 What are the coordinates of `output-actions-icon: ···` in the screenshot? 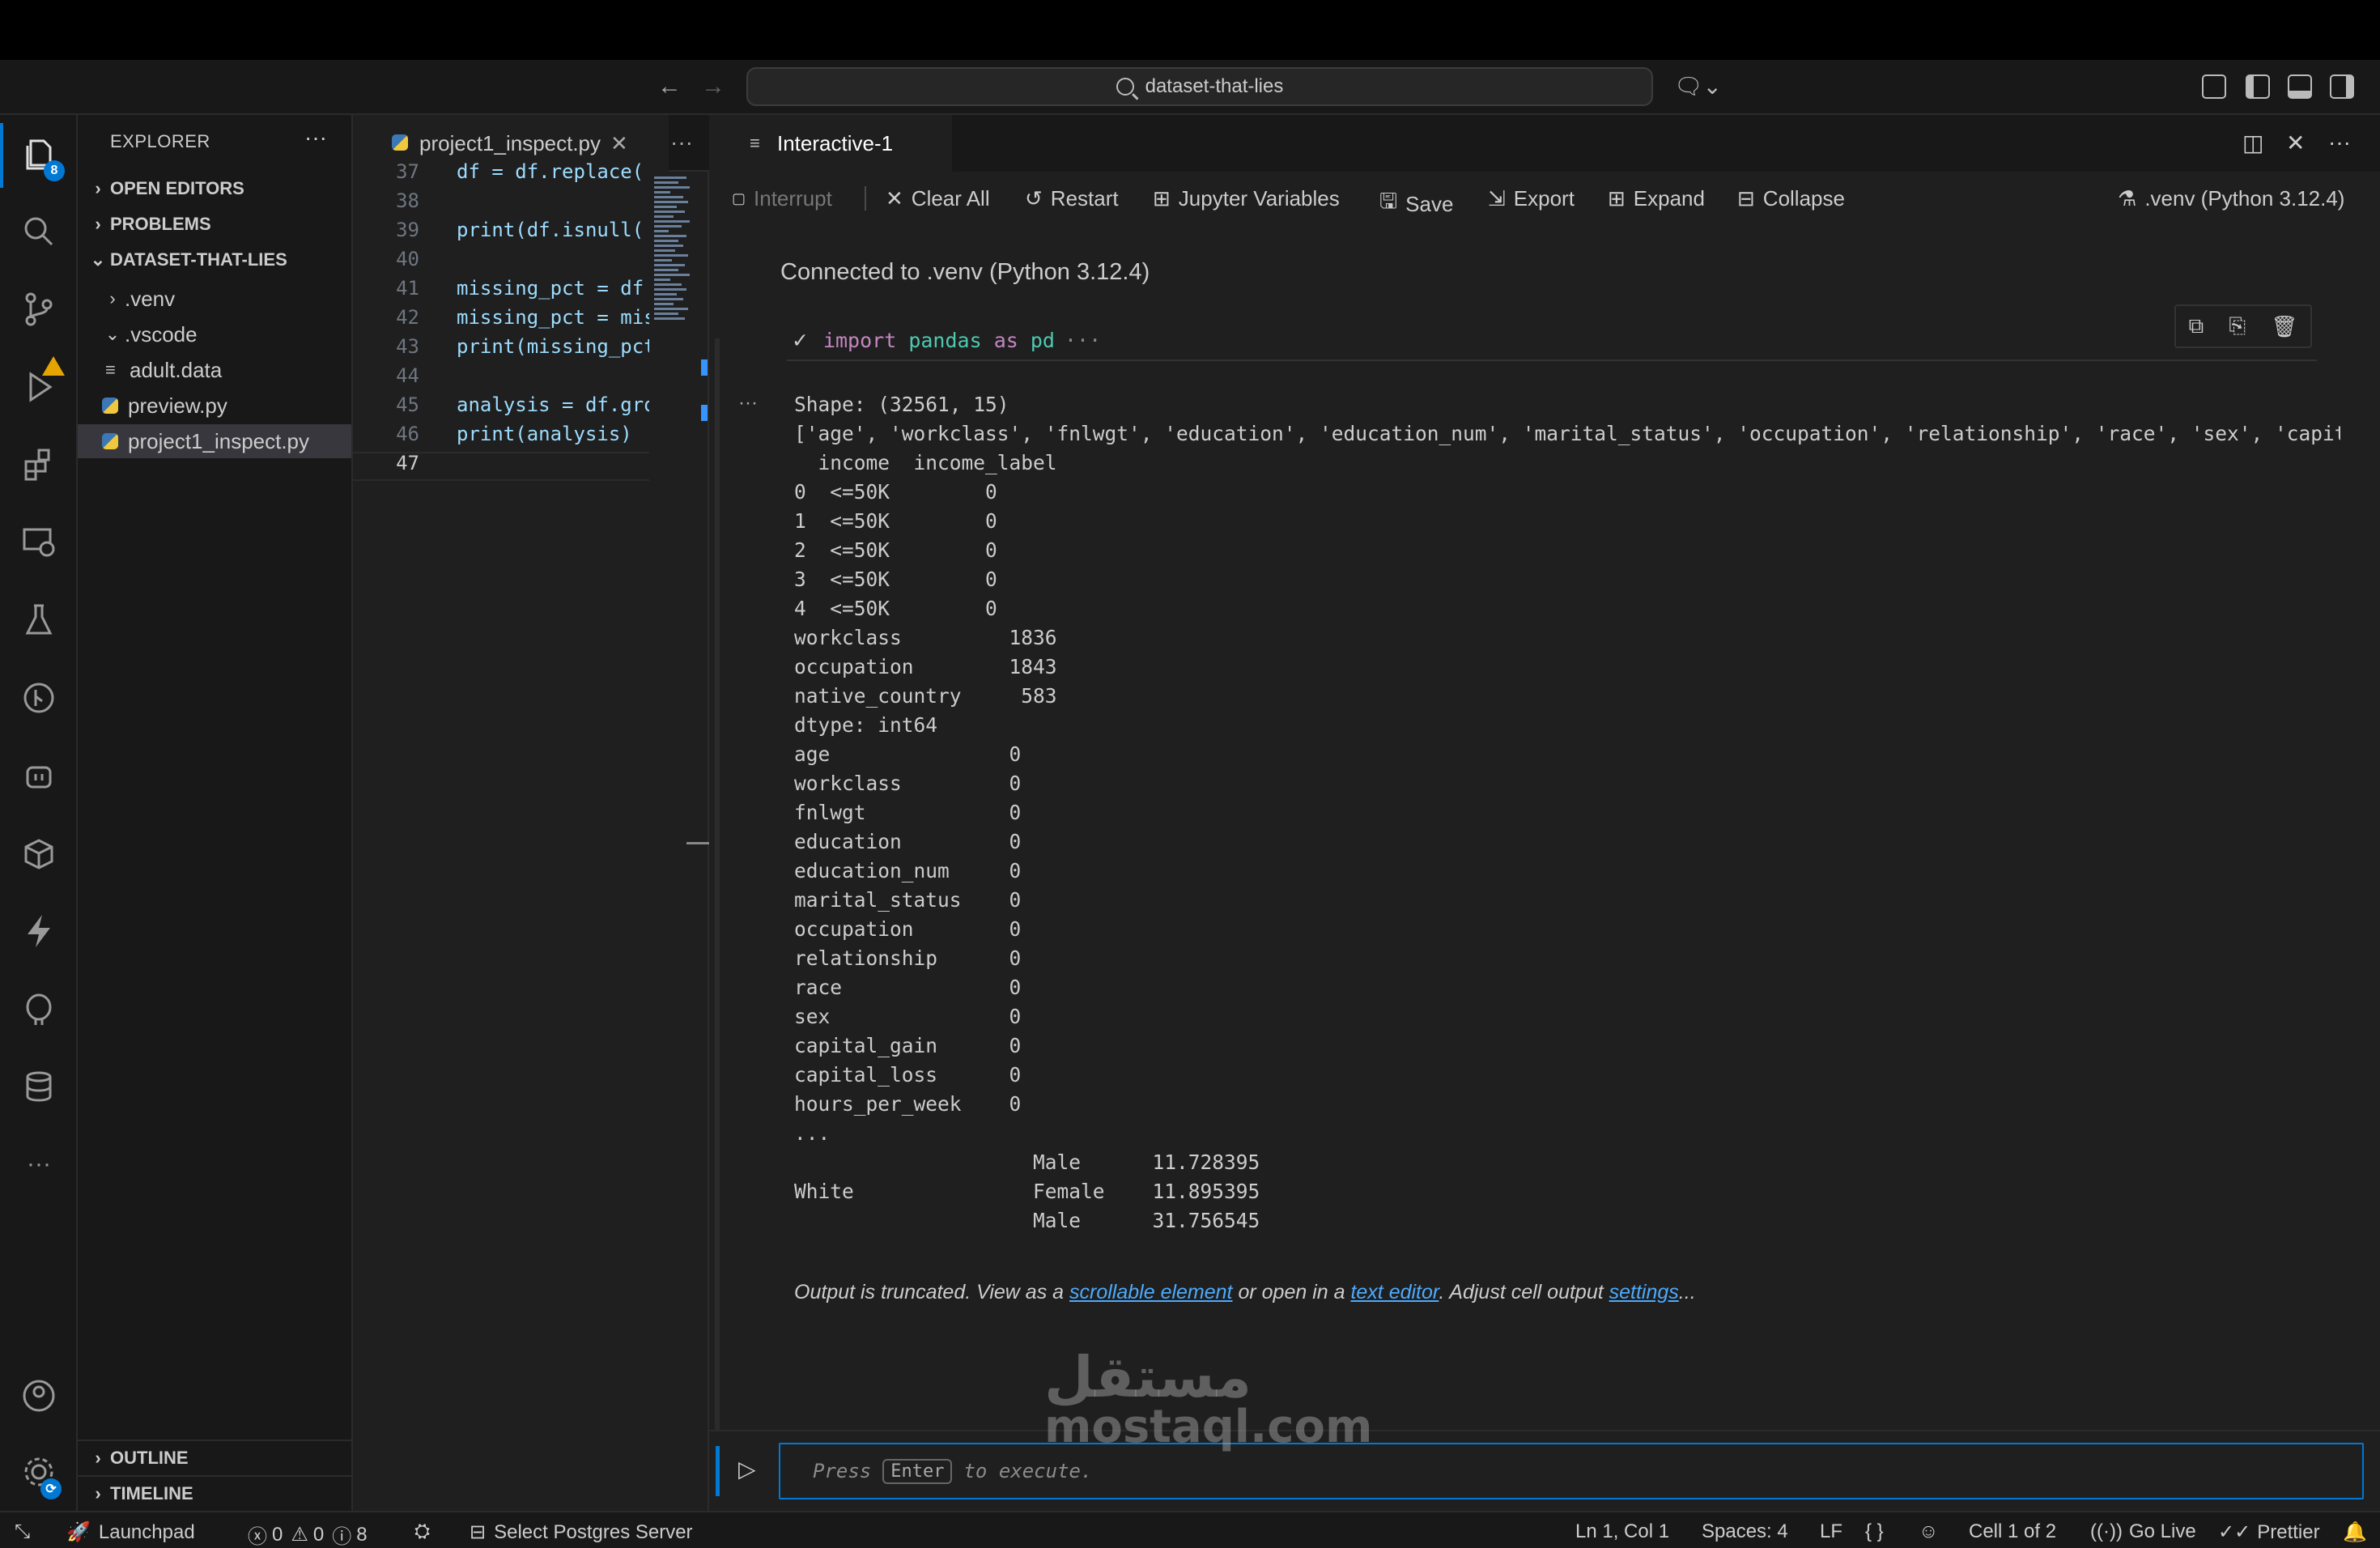 It's located at (748, 404).